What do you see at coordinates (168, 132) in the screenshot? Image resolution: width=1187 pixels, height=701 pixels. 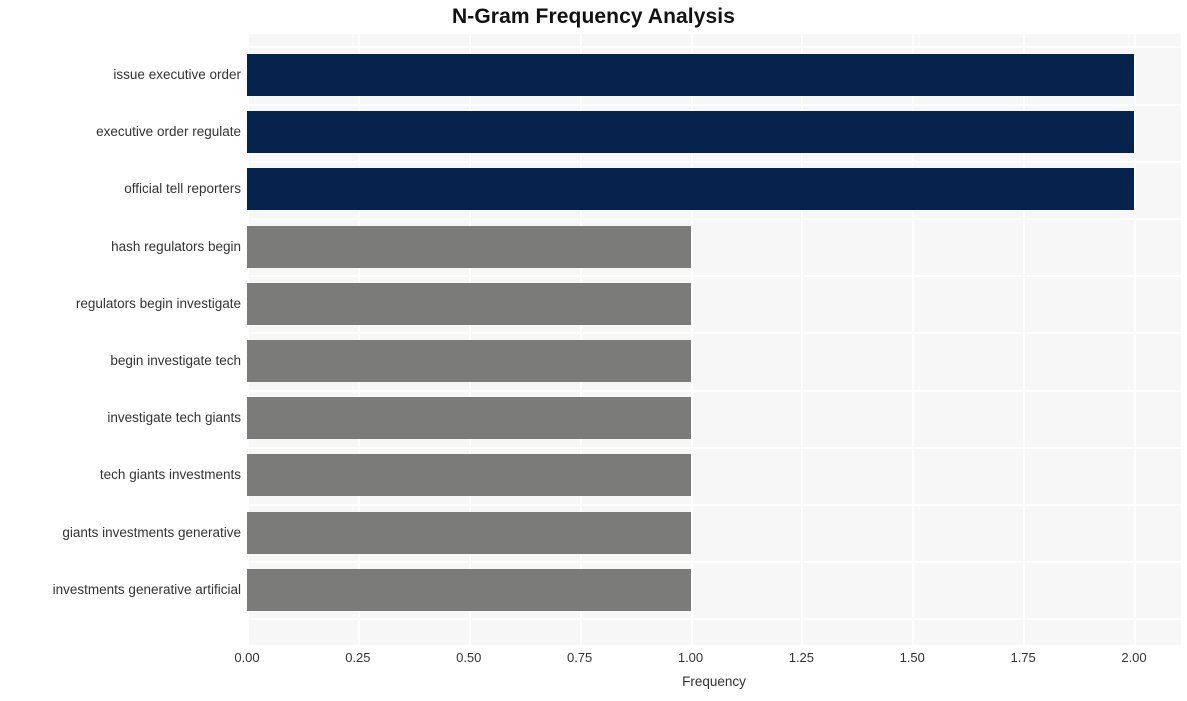 I see `y-axis-tick-label: executive order regulate` at bounding box center [168, 132].